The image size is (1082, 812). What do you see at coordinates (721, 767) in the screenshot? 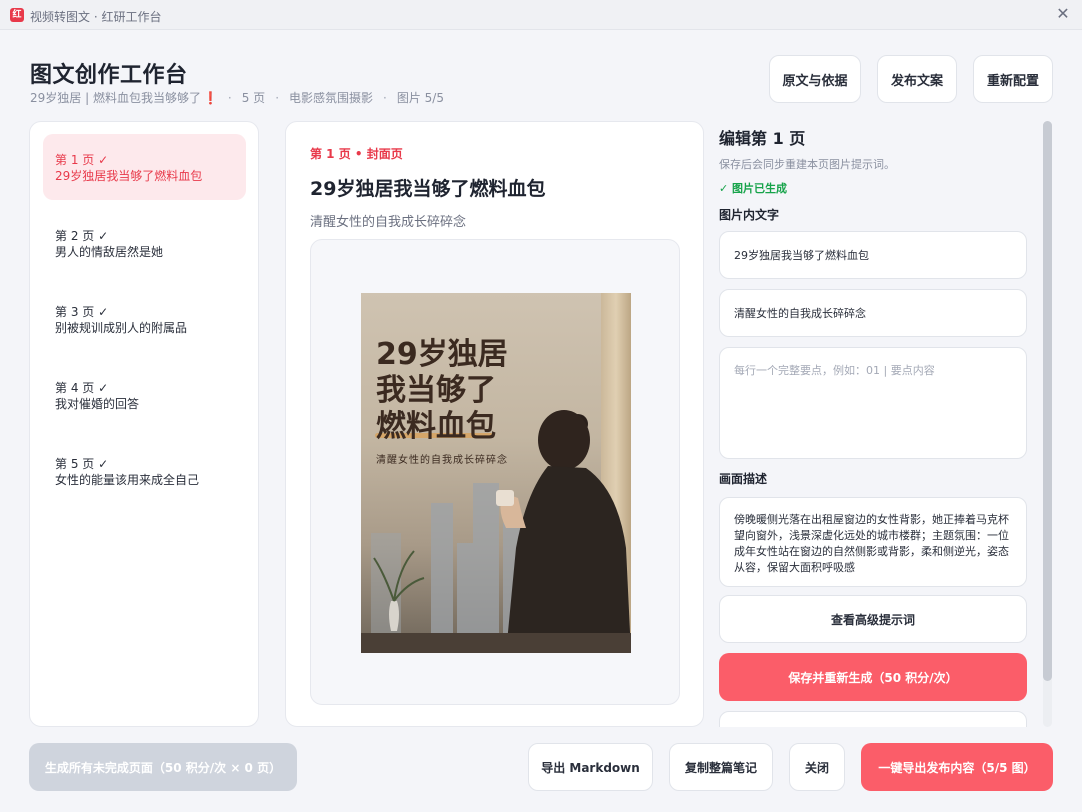
I see `copy-note-button: 复制整篇笔记` at bounding box center [721, 767].